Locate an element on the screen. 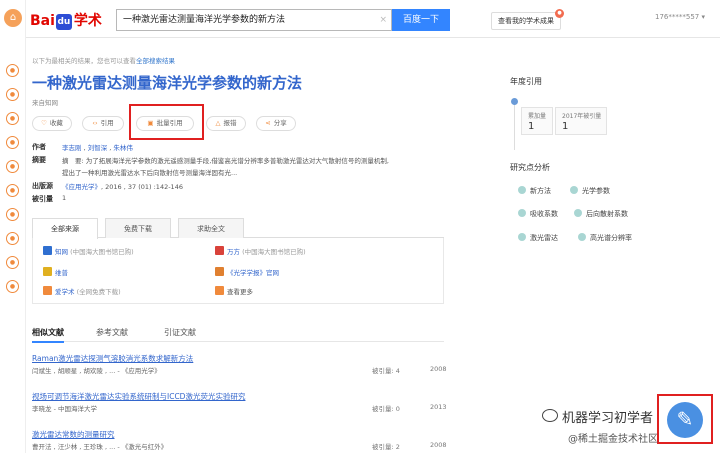 The image size is (720, 453). journal-icon: ● is located at coordinates (12, 94).